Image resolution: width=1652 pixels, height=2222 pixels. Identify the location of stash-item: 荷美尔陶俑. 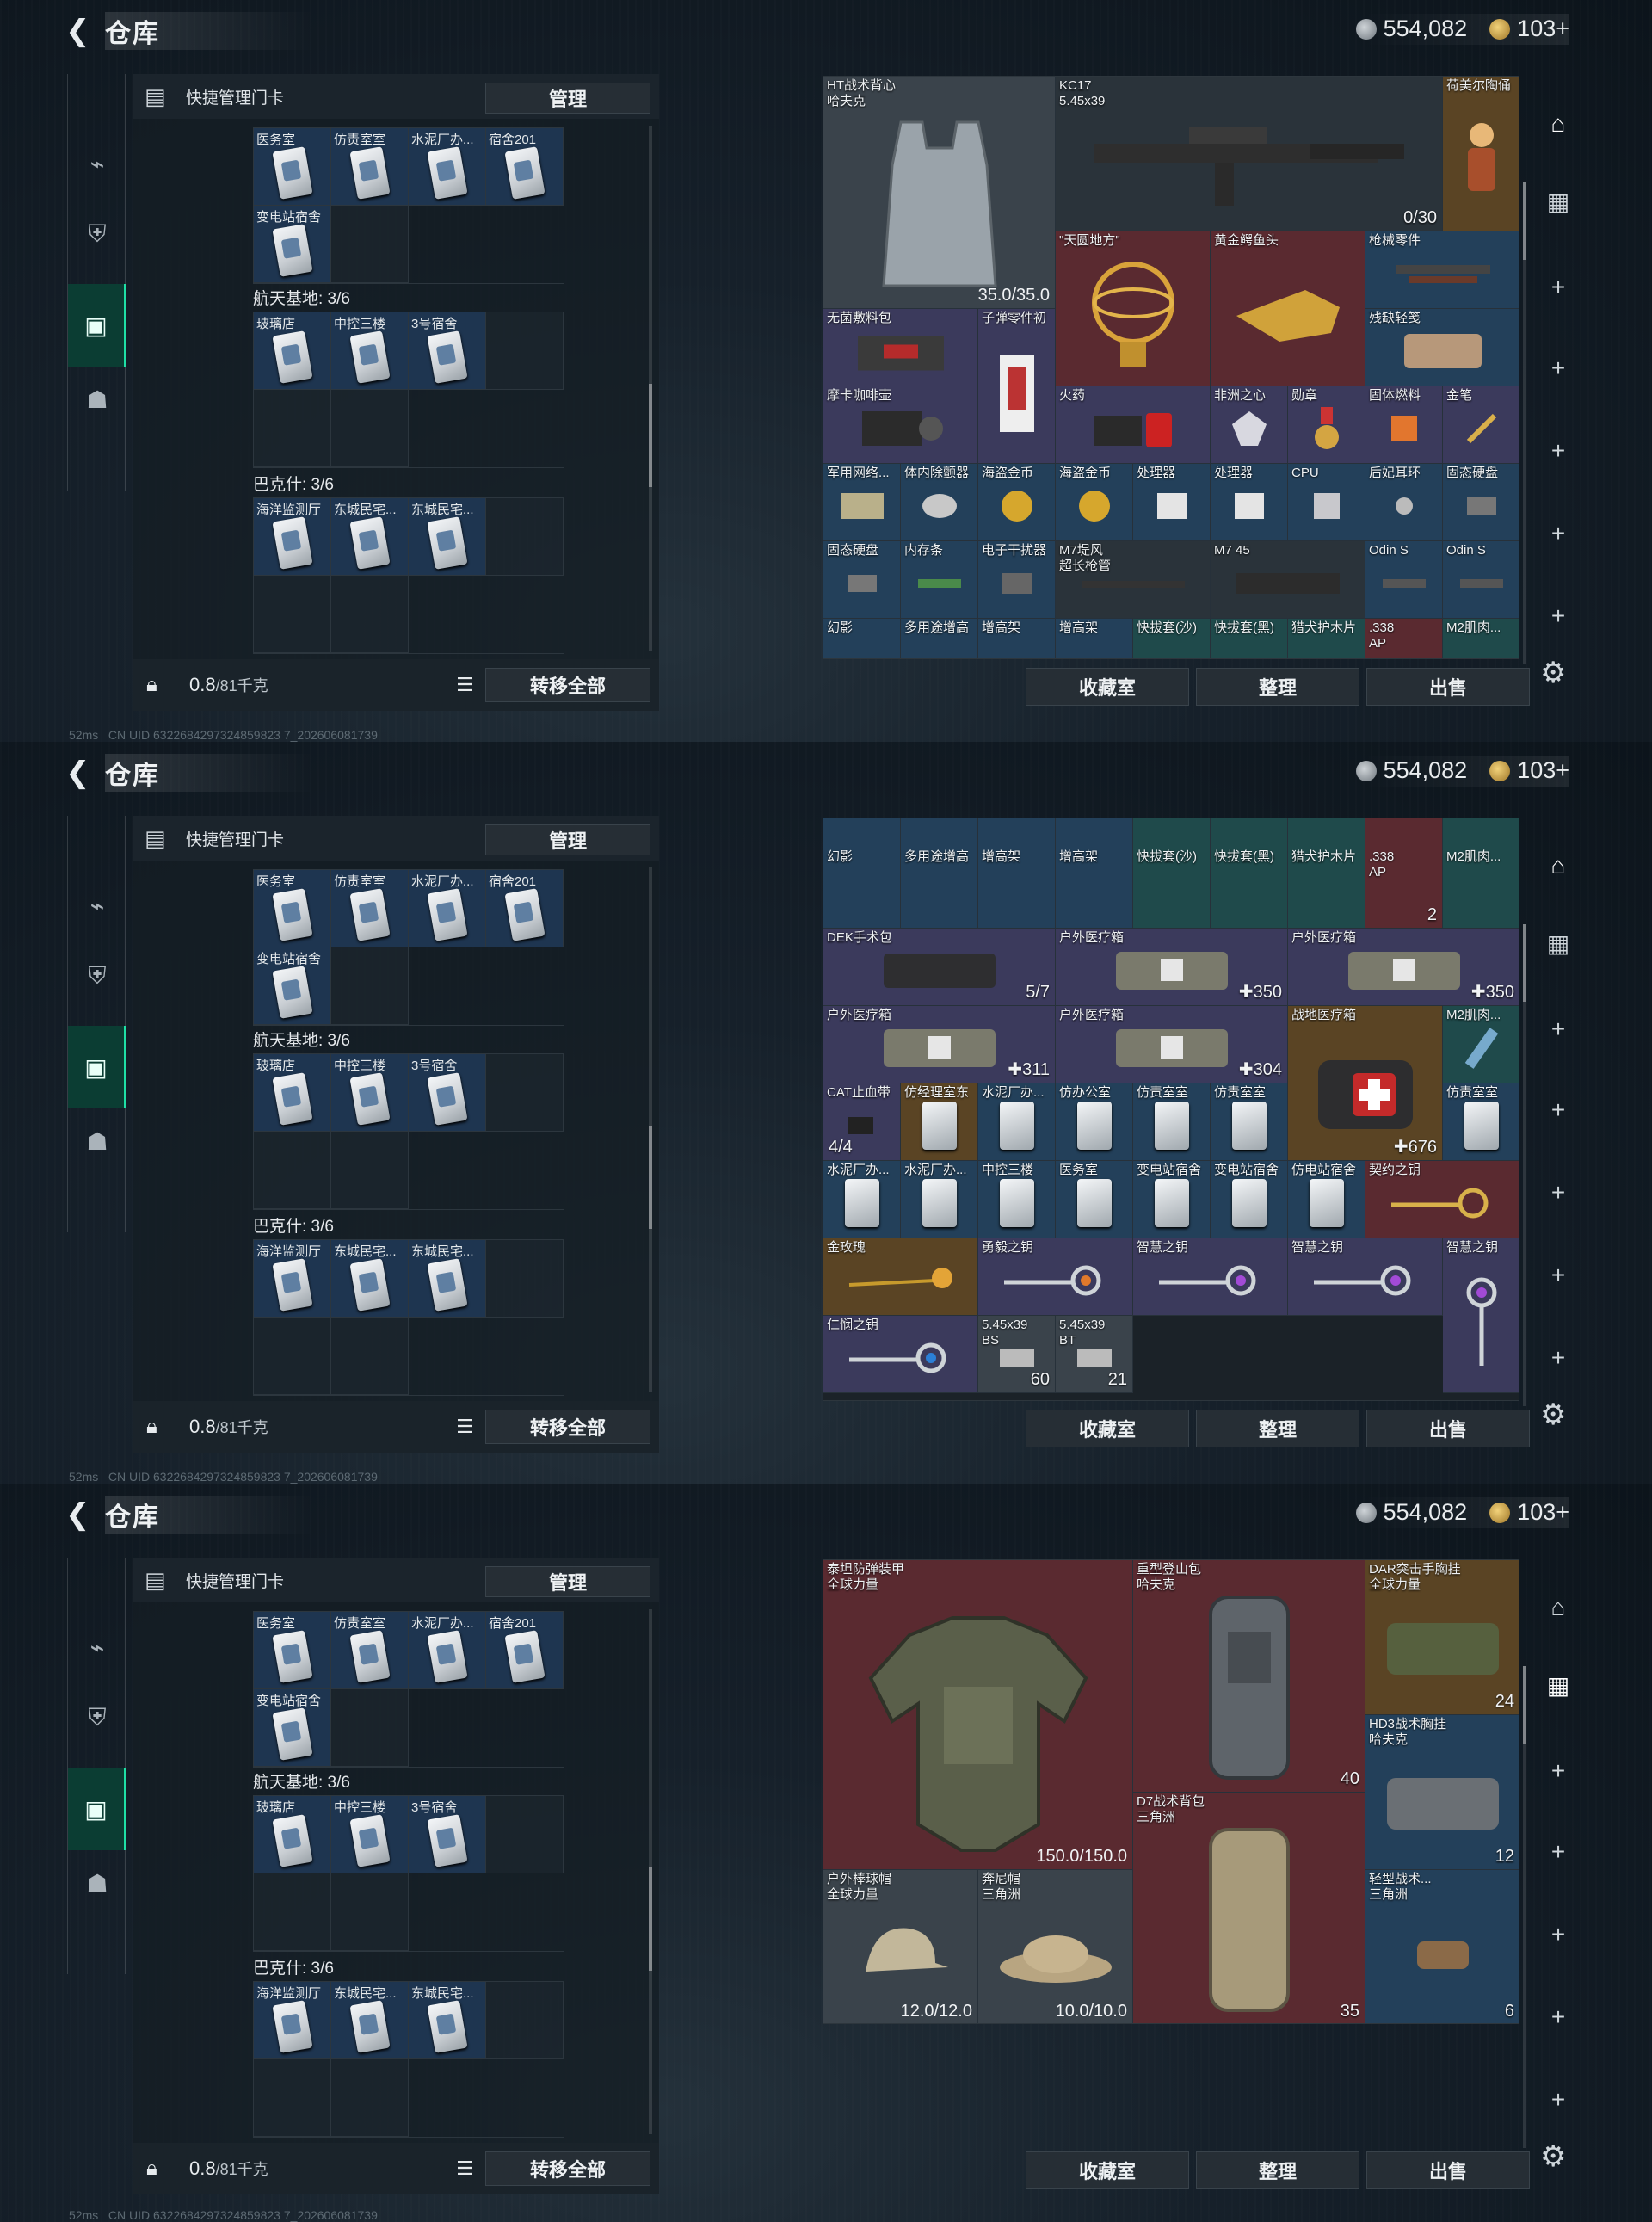
(1481, 154).